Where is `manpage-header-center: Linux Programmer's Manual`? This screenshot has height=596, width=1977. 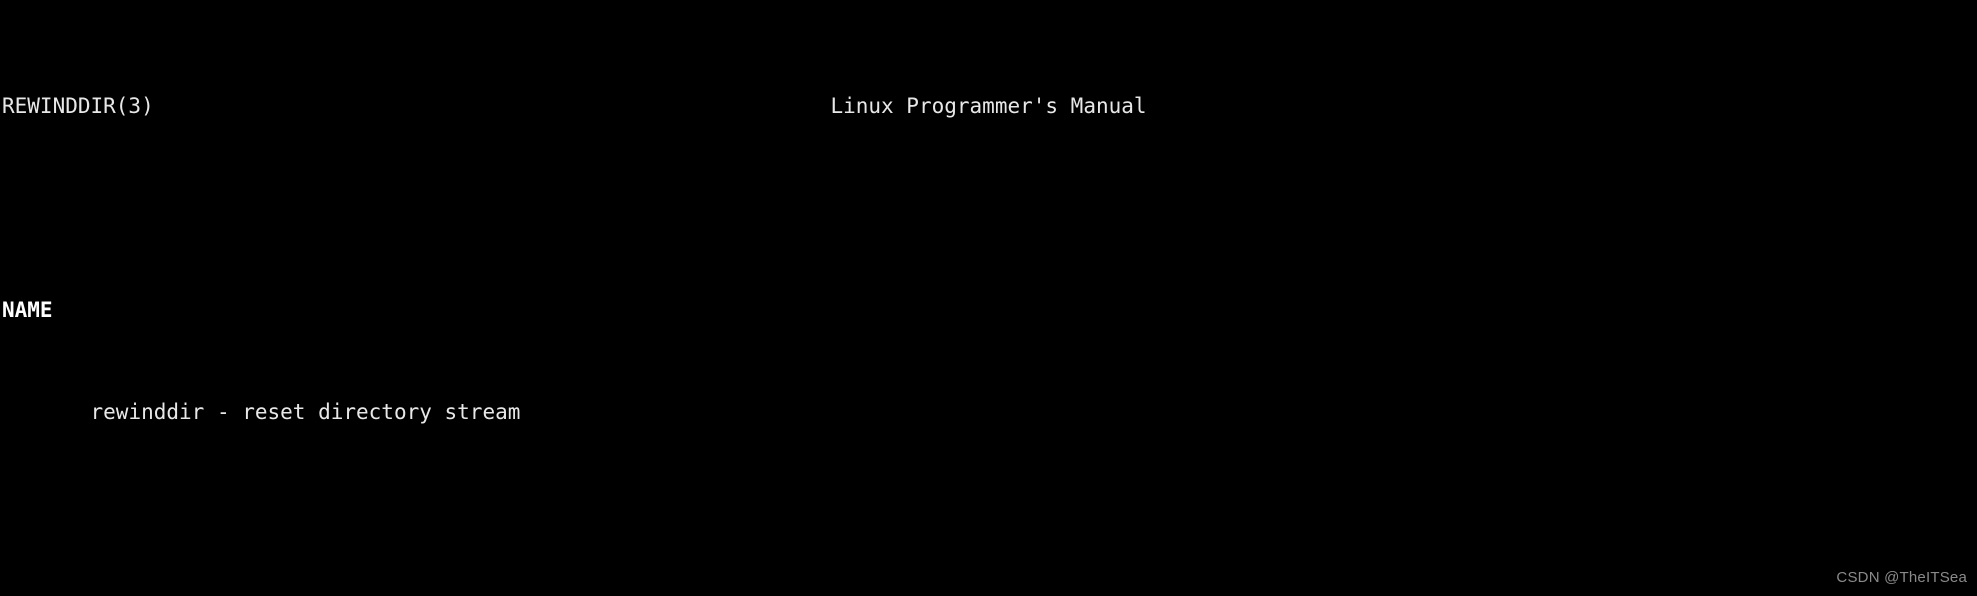 manpage-header-center: Linux Programmer's Manual is located at coordinates (988, 105).